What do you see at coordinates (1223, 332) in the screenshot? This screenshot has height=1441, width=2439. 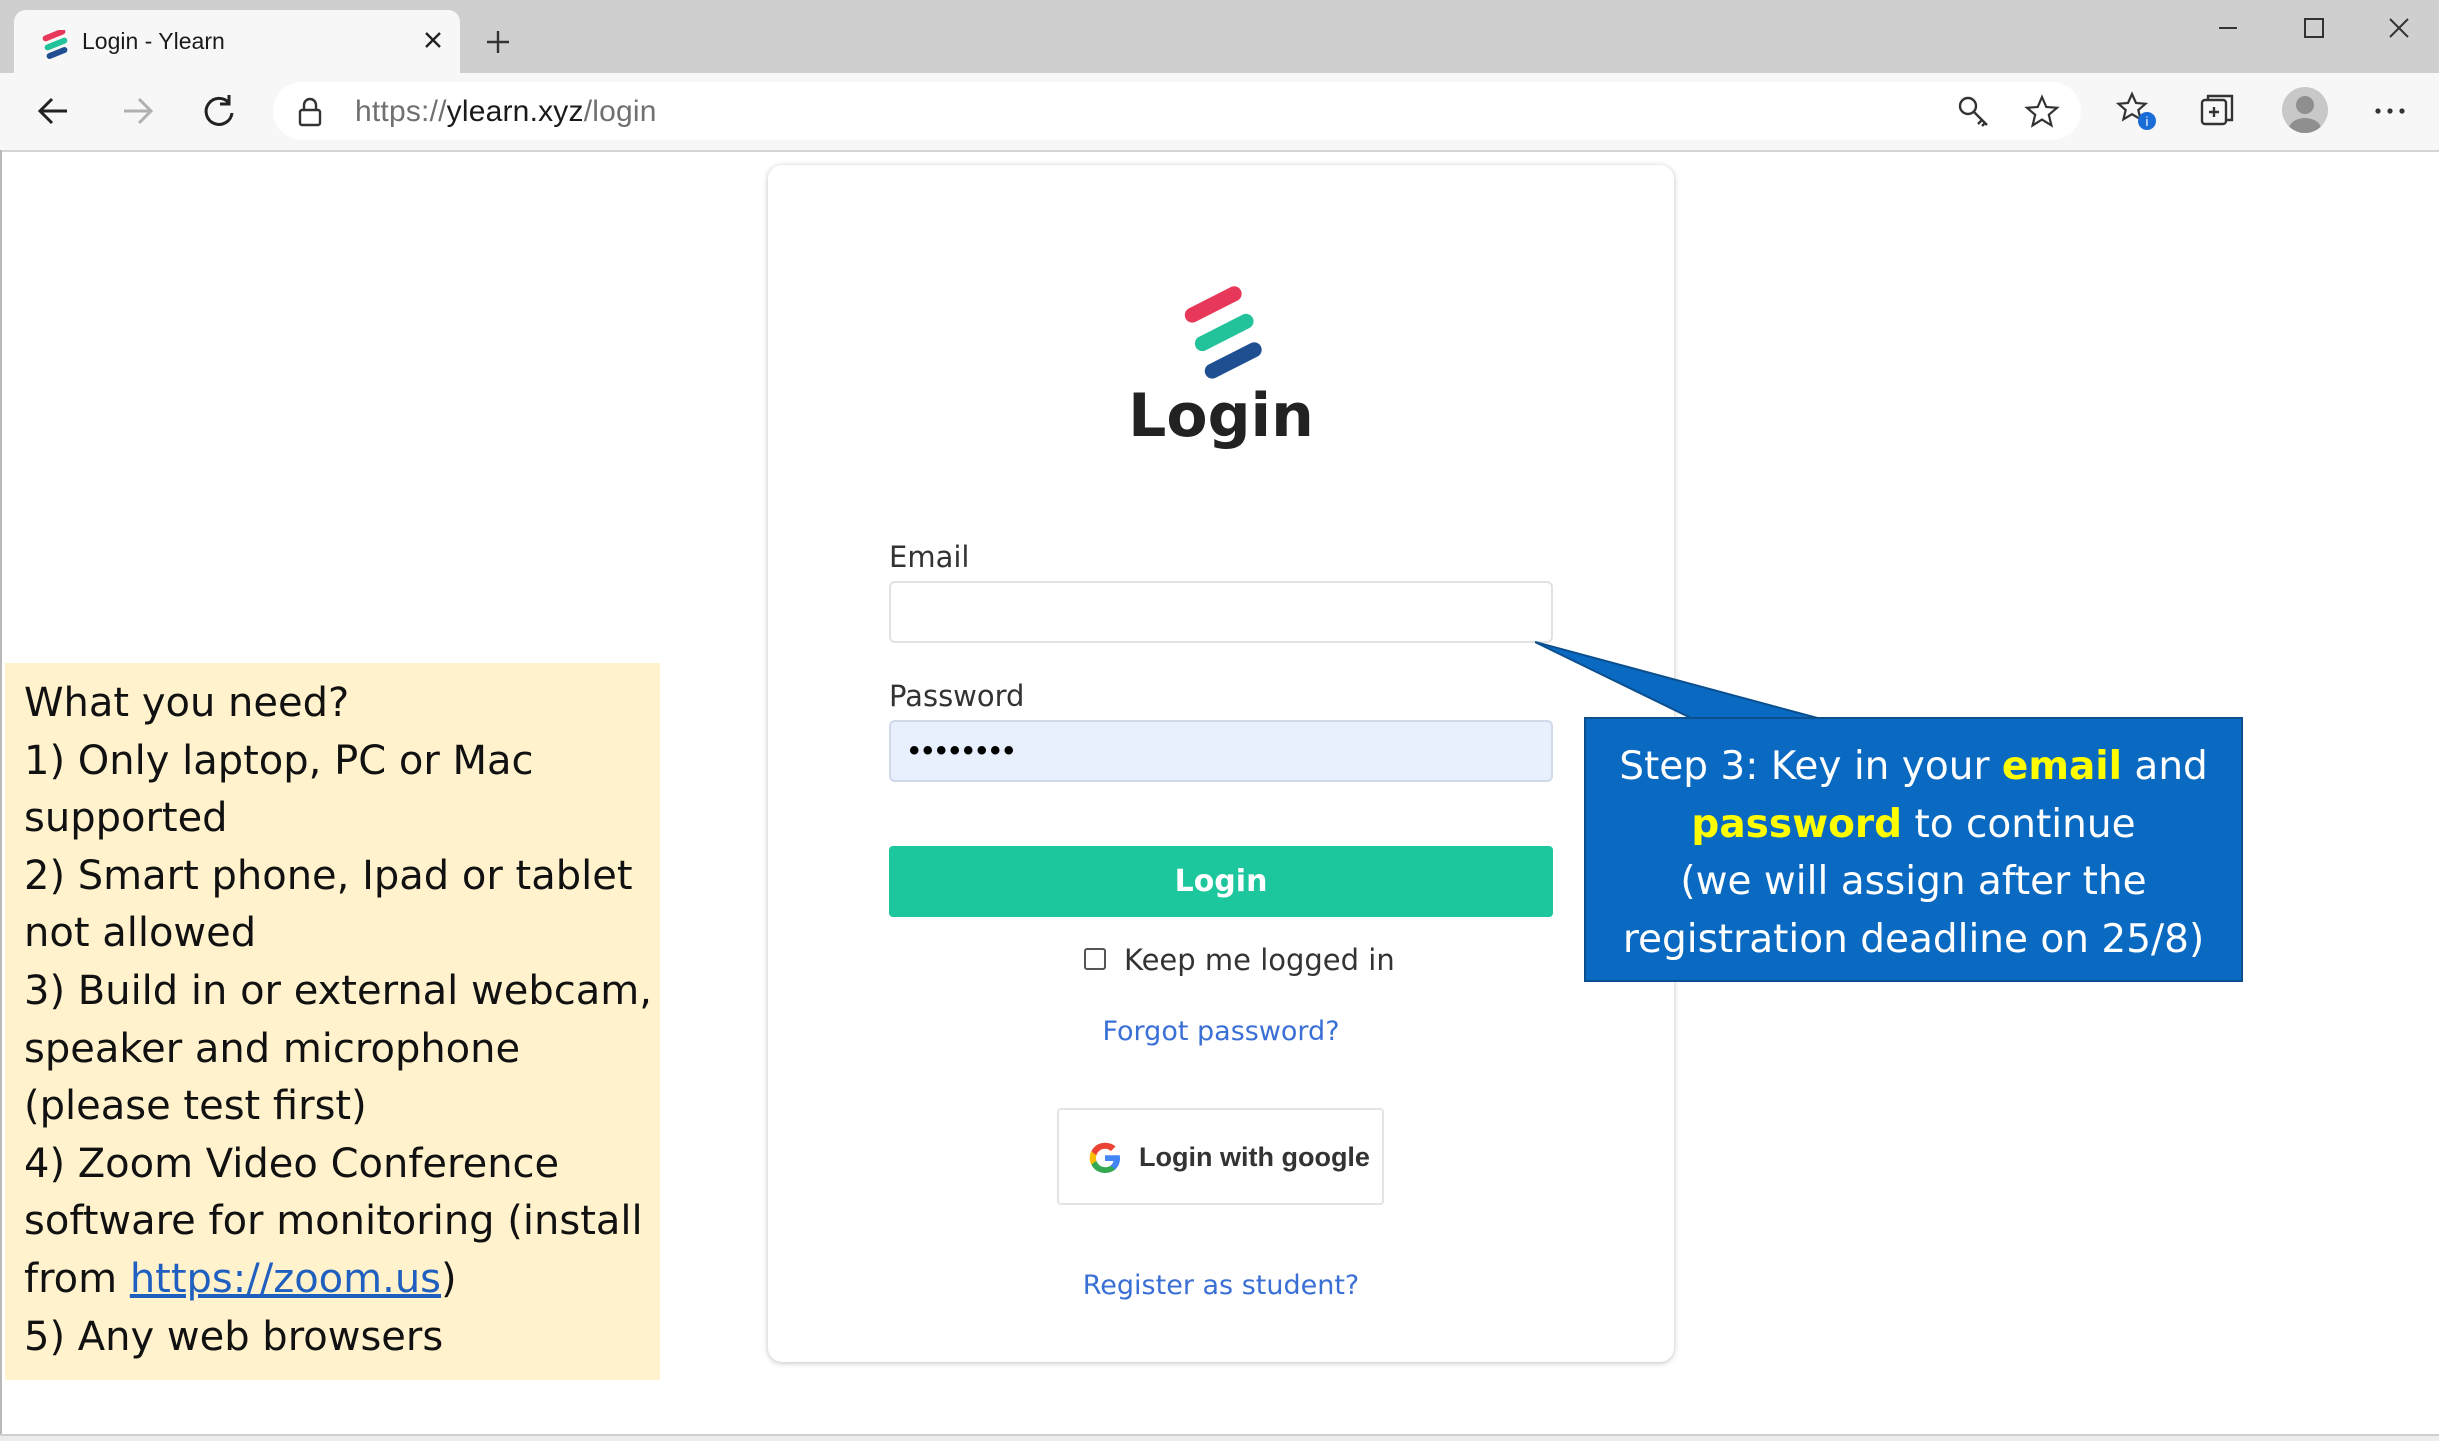 I see `ylearn-logo-icon` at bounding box center [1223, 332].